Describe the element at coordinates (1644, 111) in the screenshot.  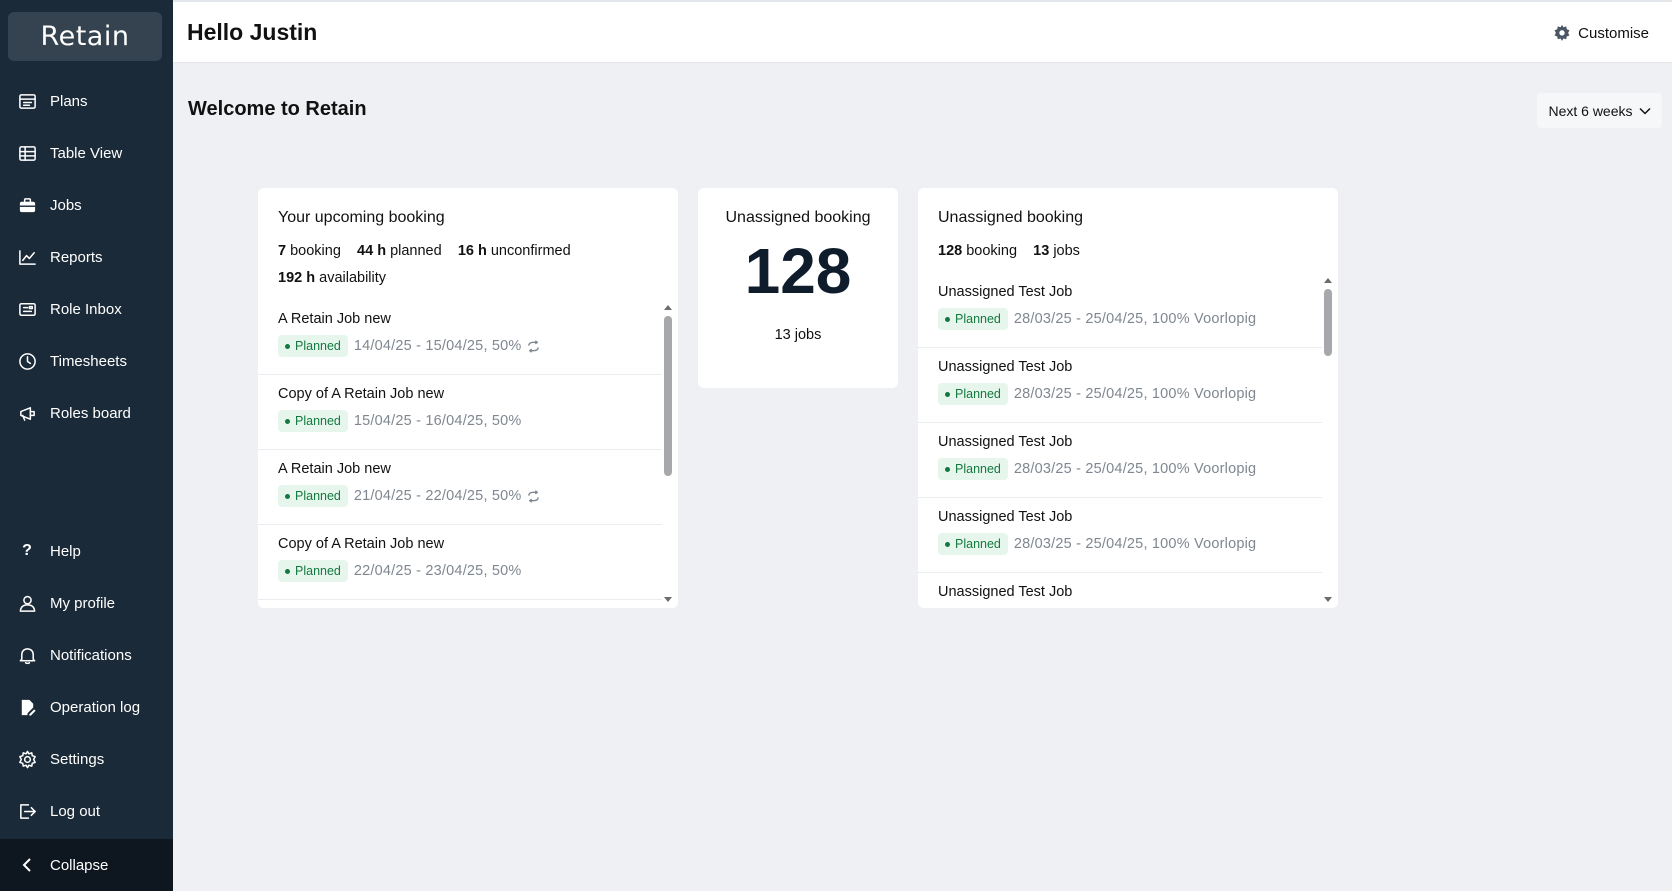
I see `chevron-down-icon` at that location.